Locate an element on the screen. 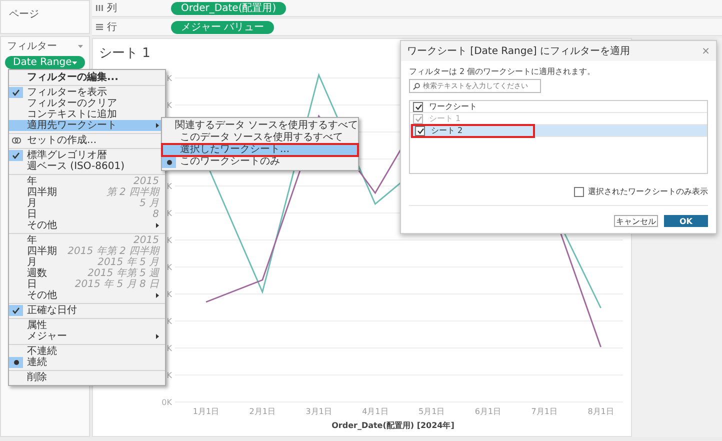 The height and width of the screenshot is (441, 722). menu-item-value: 8 is located at coordinates (155, 214).